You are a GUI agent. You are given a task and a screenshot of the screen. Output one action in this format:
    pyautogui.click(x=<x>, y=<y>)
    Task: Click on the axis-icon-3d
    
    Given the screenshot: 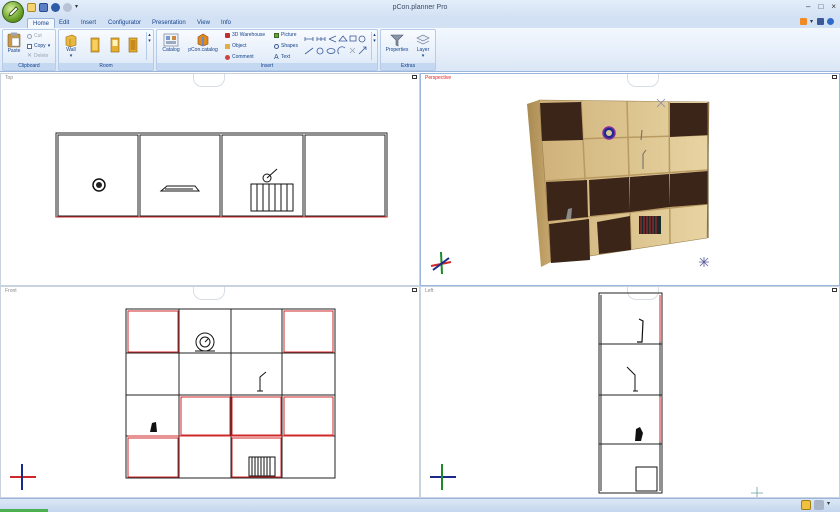 What is the action you would take?
    pyautogui.click(x=441, y=263)
    